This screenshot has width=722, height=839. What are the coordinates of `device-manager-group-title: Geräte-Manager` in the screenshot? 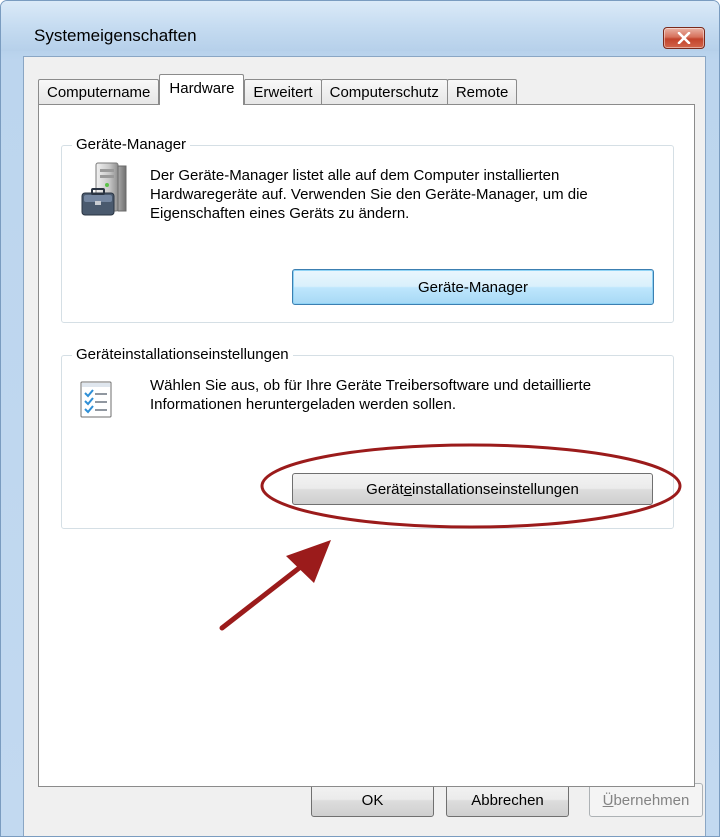 It's located at (131, 144).